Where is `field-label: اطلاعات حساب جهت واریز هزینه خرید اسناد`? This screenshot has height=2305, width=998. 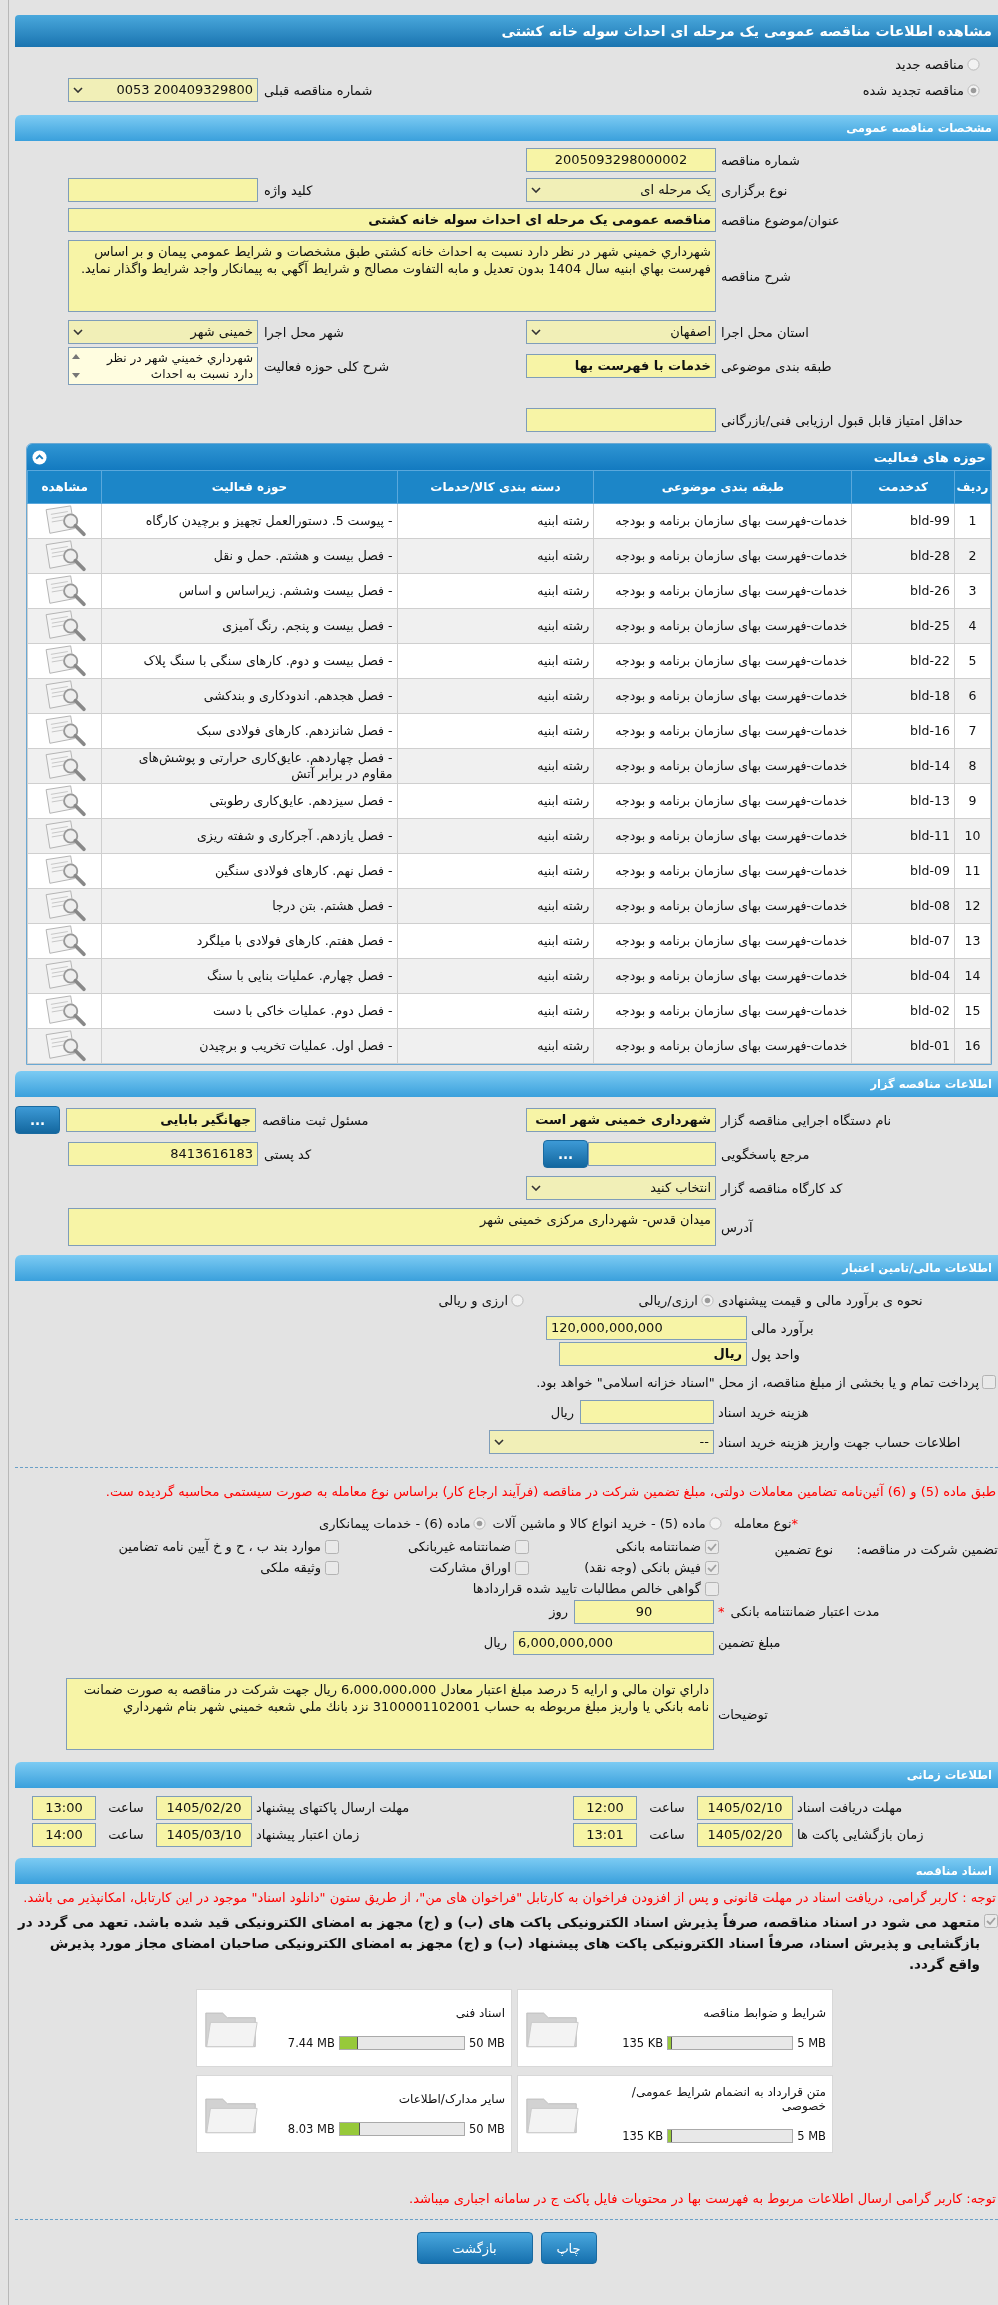 field-label: اطلاعات حساب جهت واریز هزینه خرید اسناد is located at coordinates (839, 1442).